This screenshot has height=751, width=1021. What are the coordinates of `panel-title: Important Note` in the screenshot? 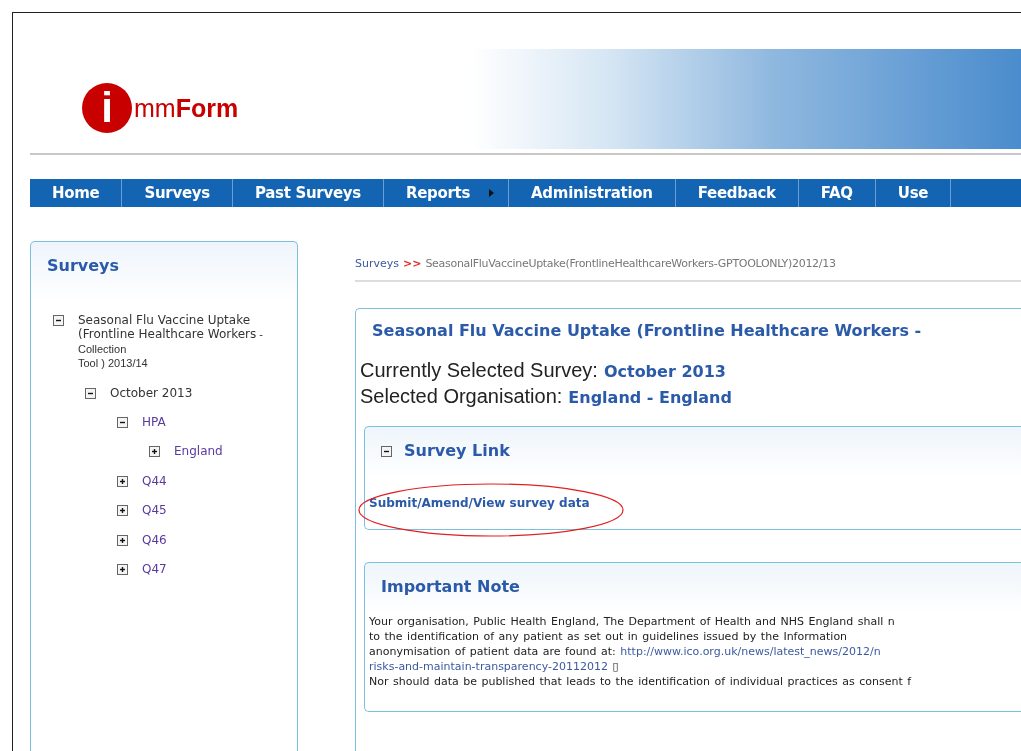 It's located at (450, 586).